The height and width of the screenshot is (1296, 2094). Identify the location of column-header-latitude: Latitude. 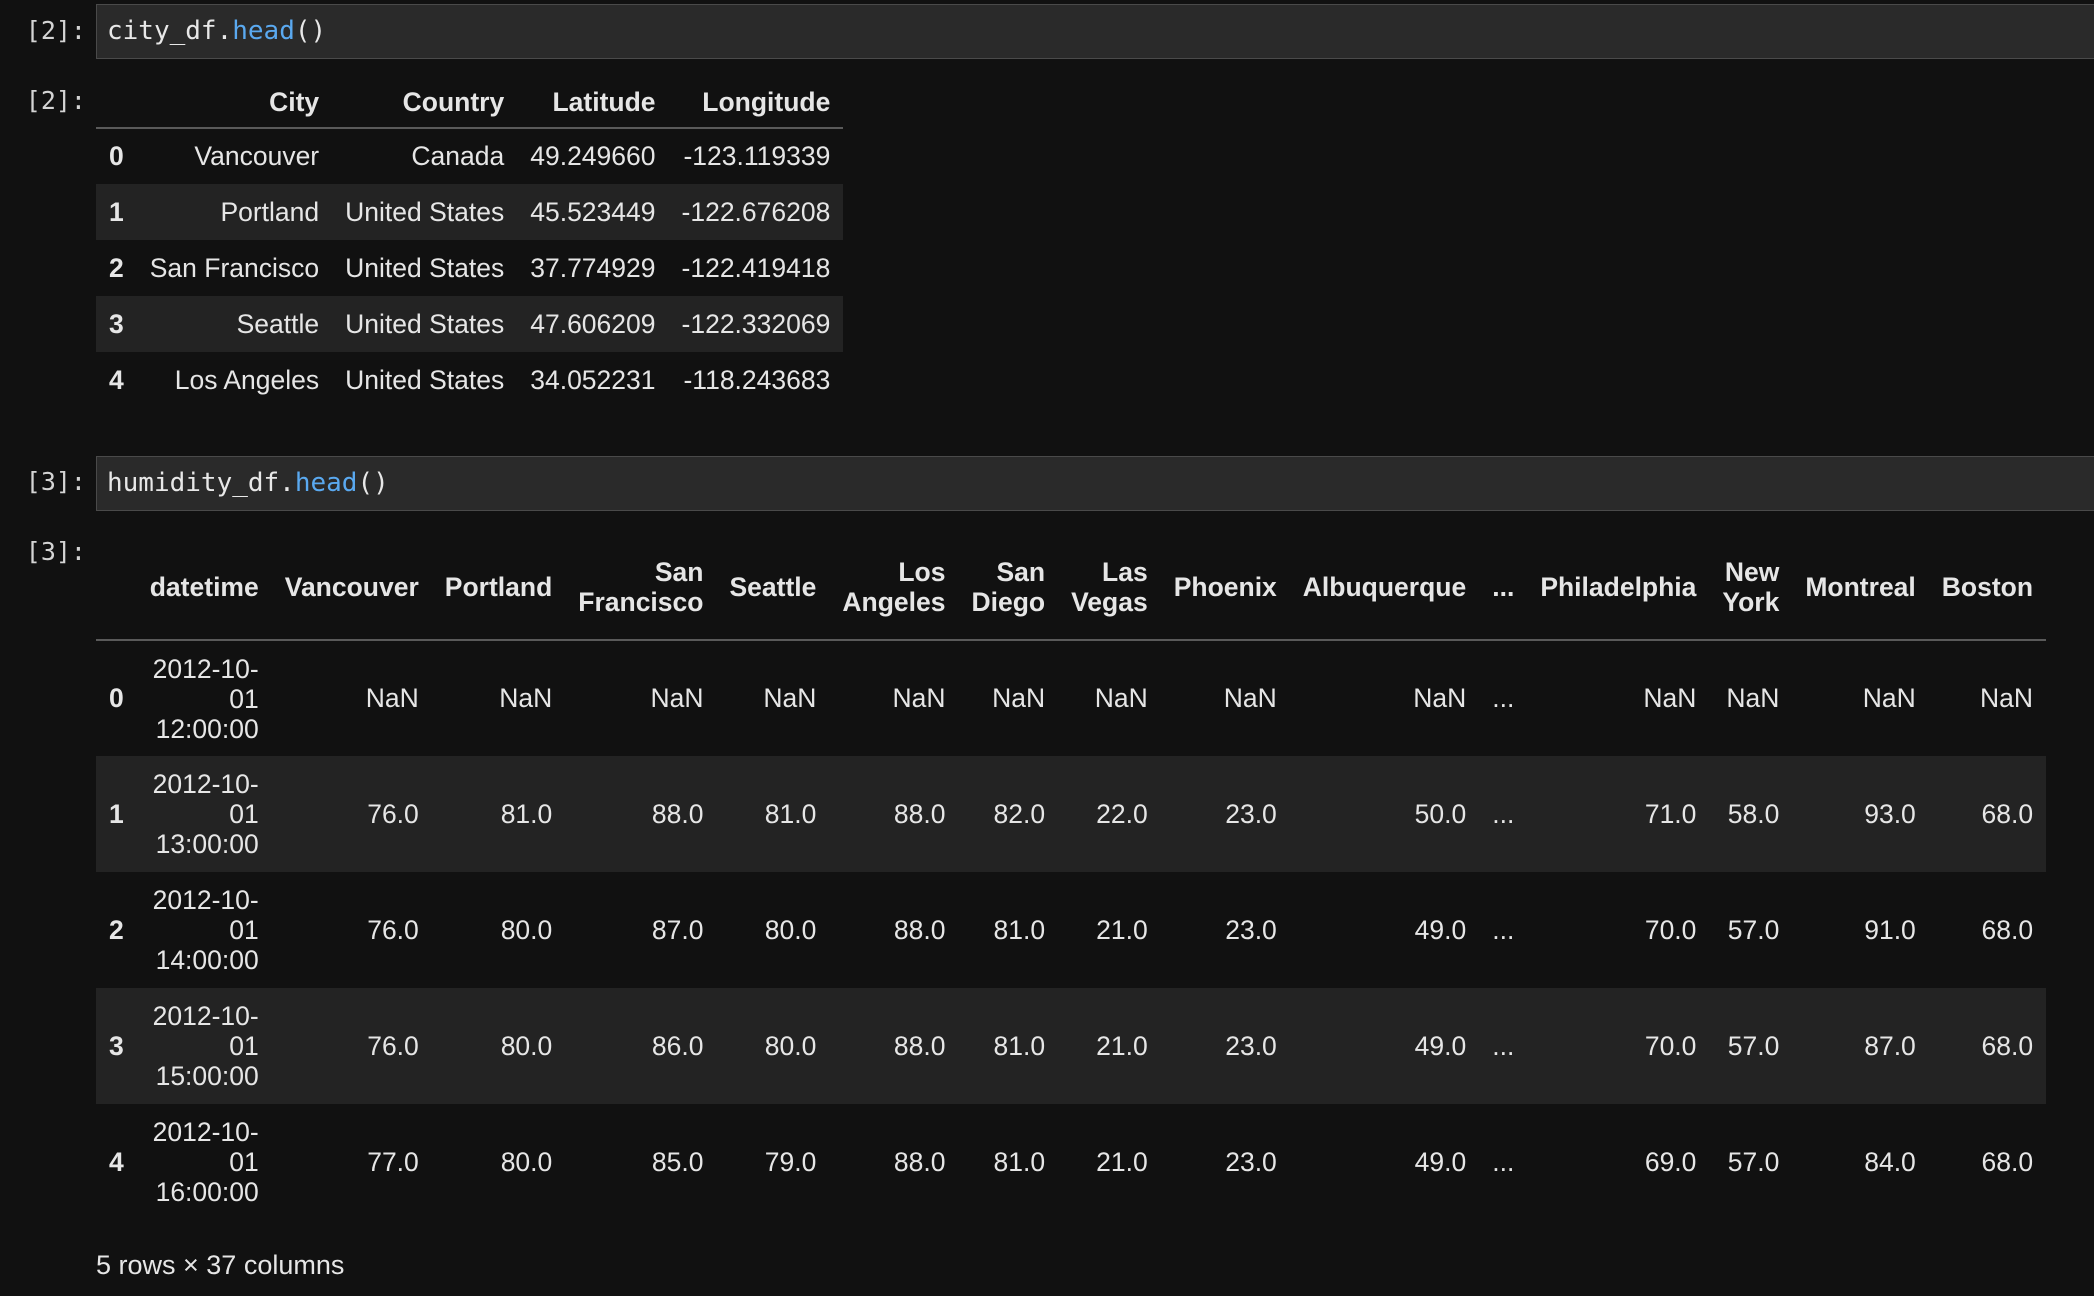
(593, 103).